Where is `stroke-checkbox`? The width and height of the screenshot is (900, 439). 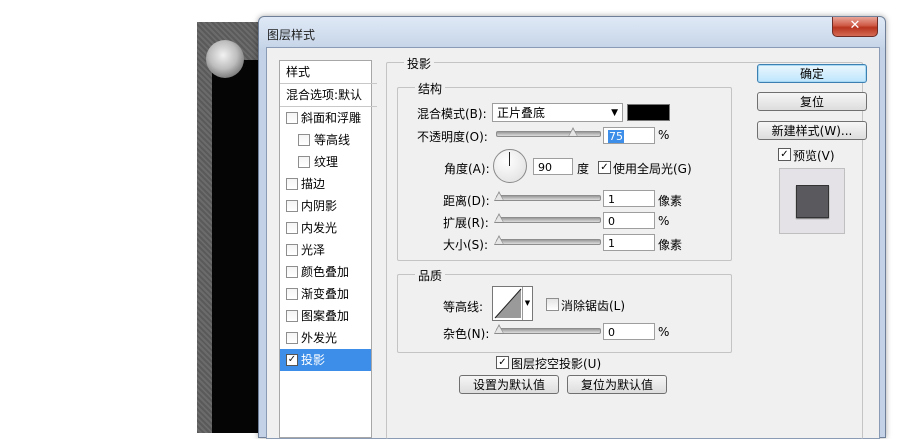 stroke-checkbox is located at coordinates (292, 184).